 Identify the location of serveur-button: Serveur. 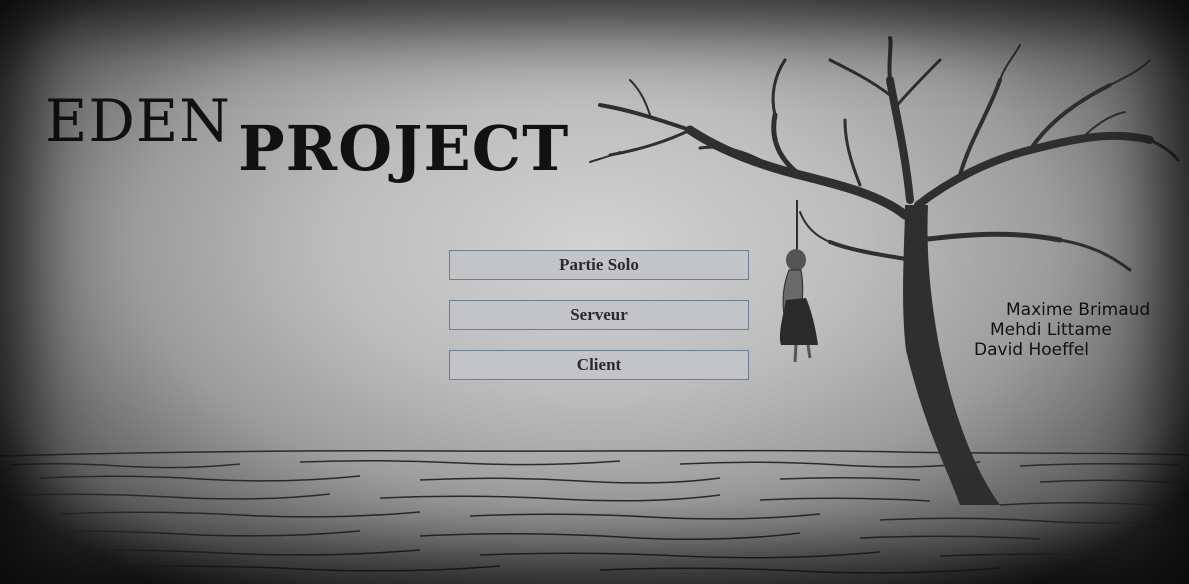
(599, 315).